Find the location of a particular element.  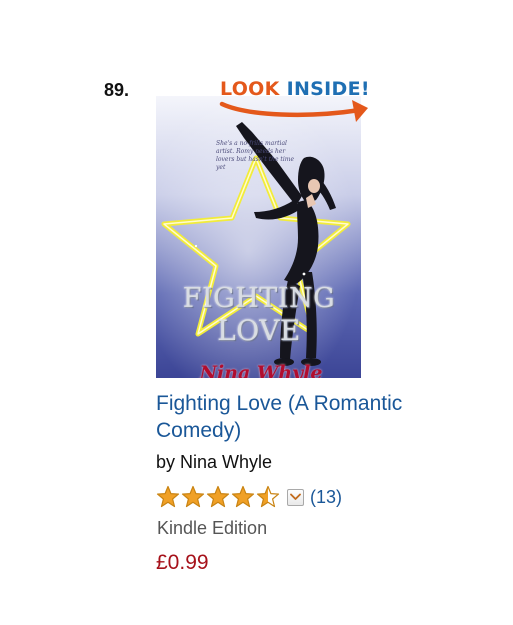

rating-dropdown-button is located at coordinates (295, 497).